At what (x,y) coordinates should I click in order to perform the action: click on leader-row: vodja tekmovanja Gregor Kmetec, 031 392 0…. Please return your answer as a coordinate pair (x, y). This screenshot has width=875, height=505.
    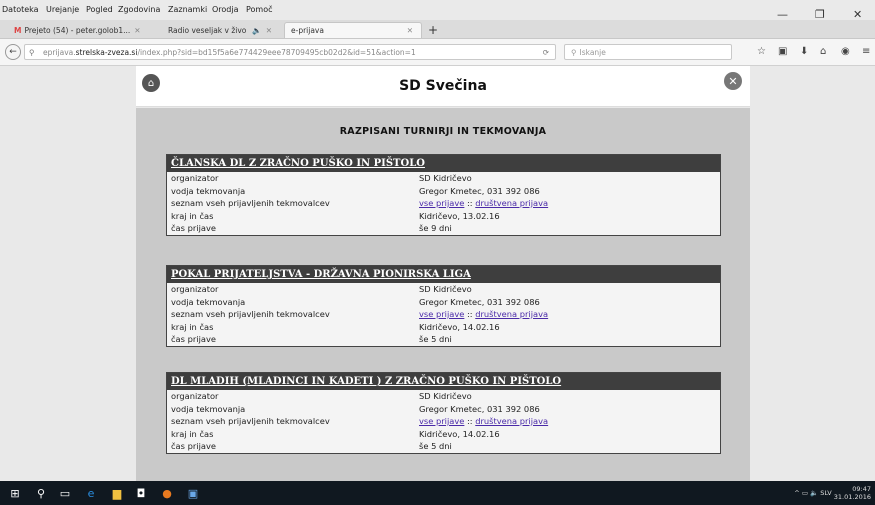
    Looking at the image, I should click on (443, 191).